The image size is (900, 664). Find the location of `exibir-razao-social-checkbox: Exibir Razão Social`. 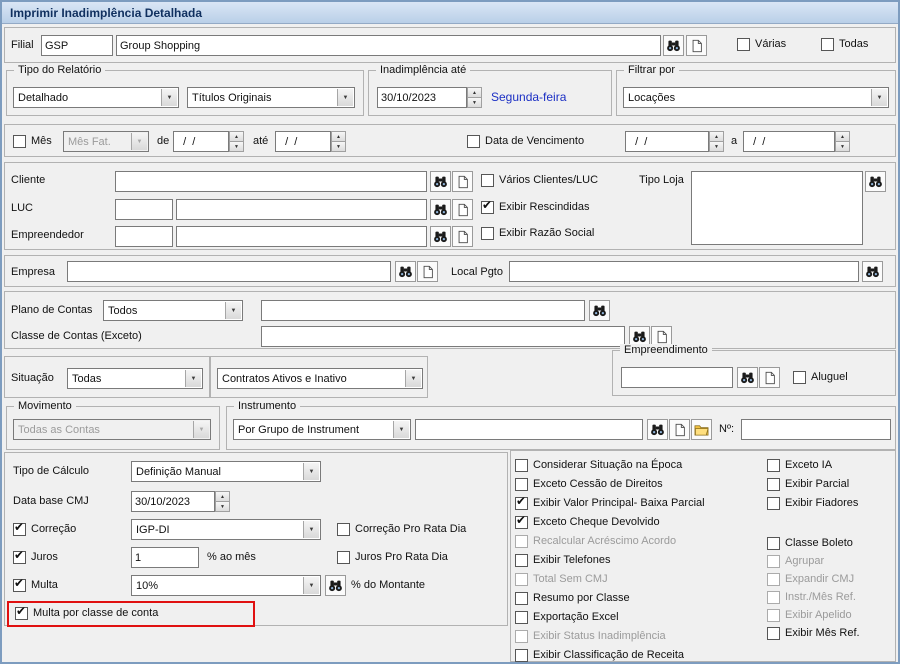

exibir-razao-social-checkbox: Exibir Razão Social is located at coordinates (537, 233).